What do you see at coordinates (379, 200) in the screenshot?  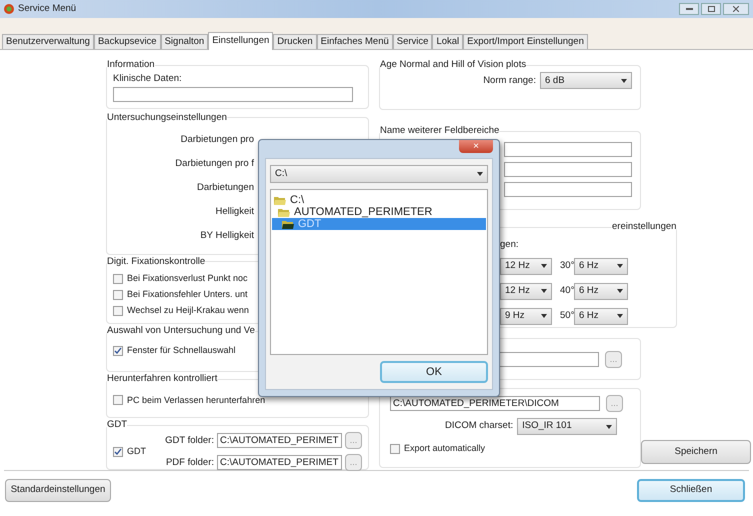 I see `folder-item: C:\` at bounding box center [379, 200].